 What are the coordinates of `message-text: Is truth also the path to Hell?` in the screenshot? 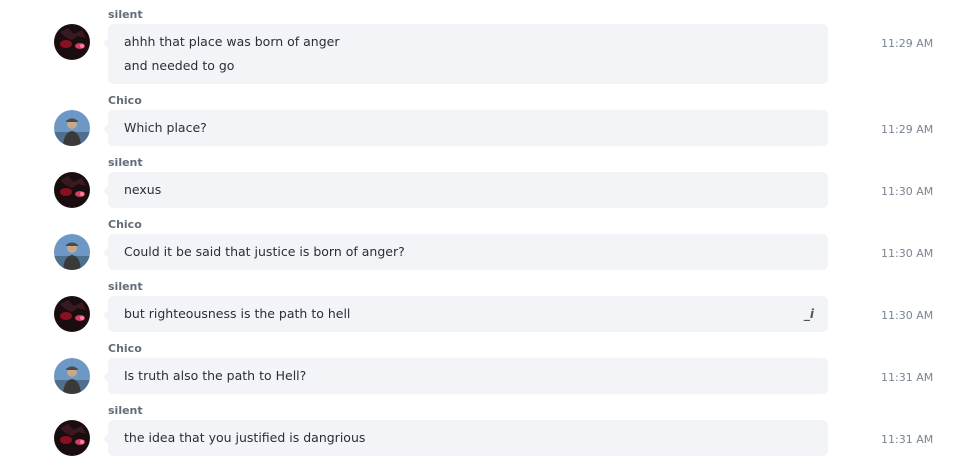 It's located at (215, 375).